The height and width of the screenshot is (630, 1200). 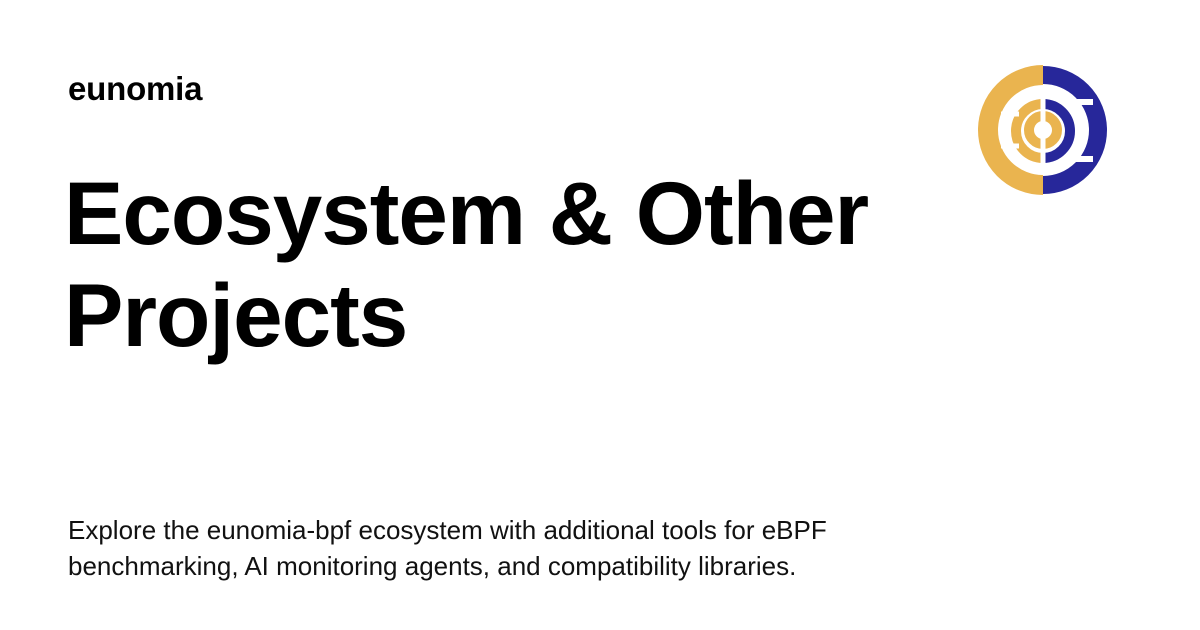 I want to click on eunomia-logo-icon, so click(x=1042, y=130).